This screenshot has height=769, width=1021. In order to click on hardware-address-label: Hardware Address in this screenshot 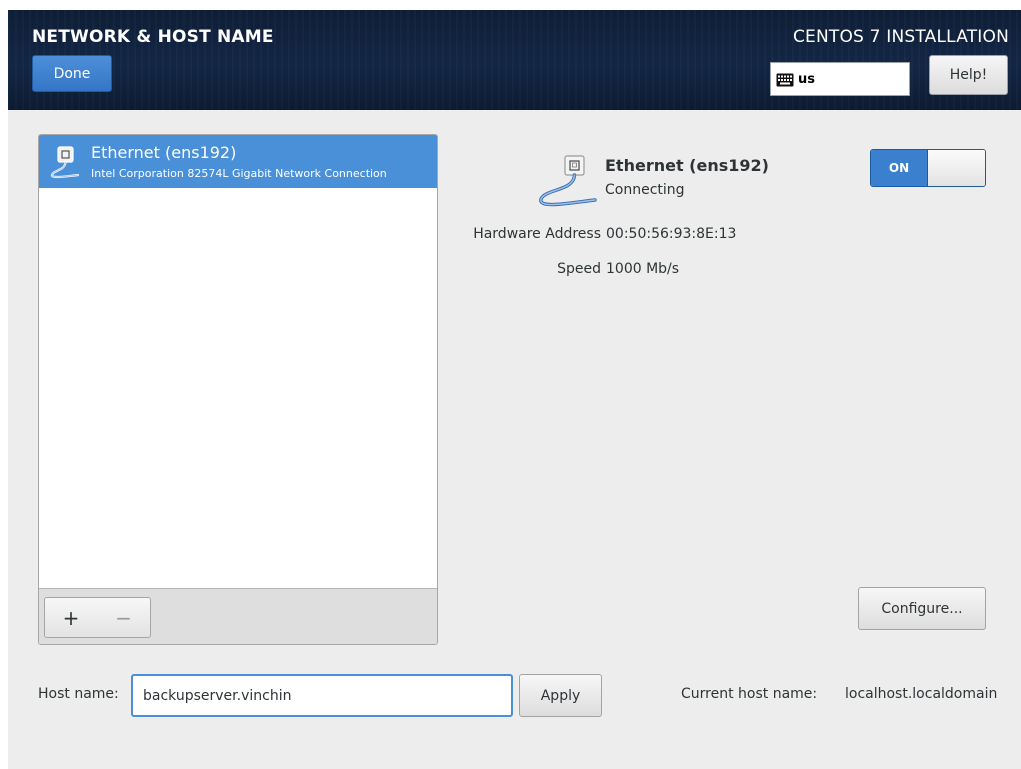, I will do `click(537, 234)`.